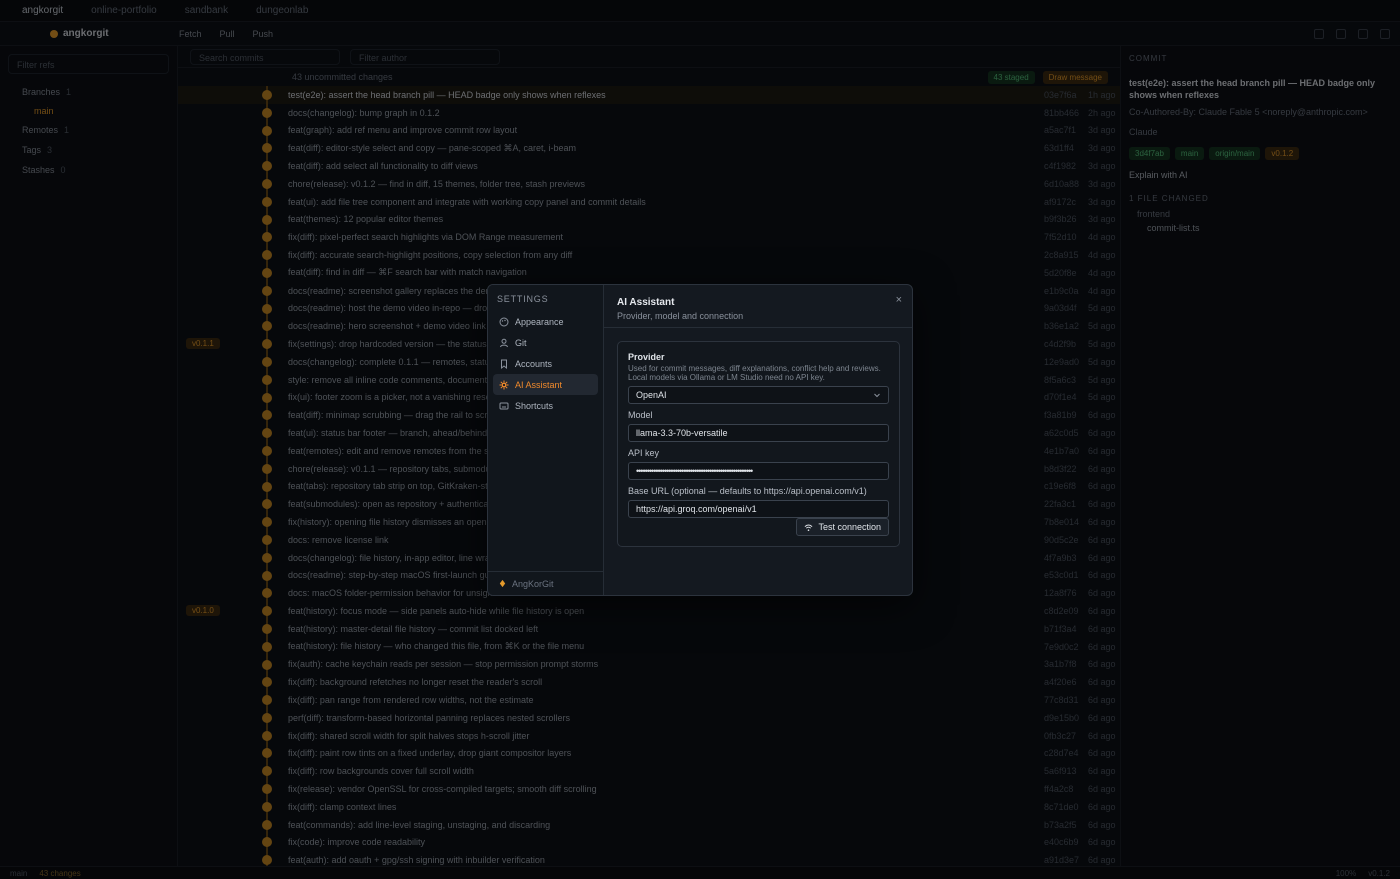 This screenshot has width=1400, height=879. Describe the element at coordinates (539, 321) in the screenshot. I see `nav-label: Appearance` at that location.